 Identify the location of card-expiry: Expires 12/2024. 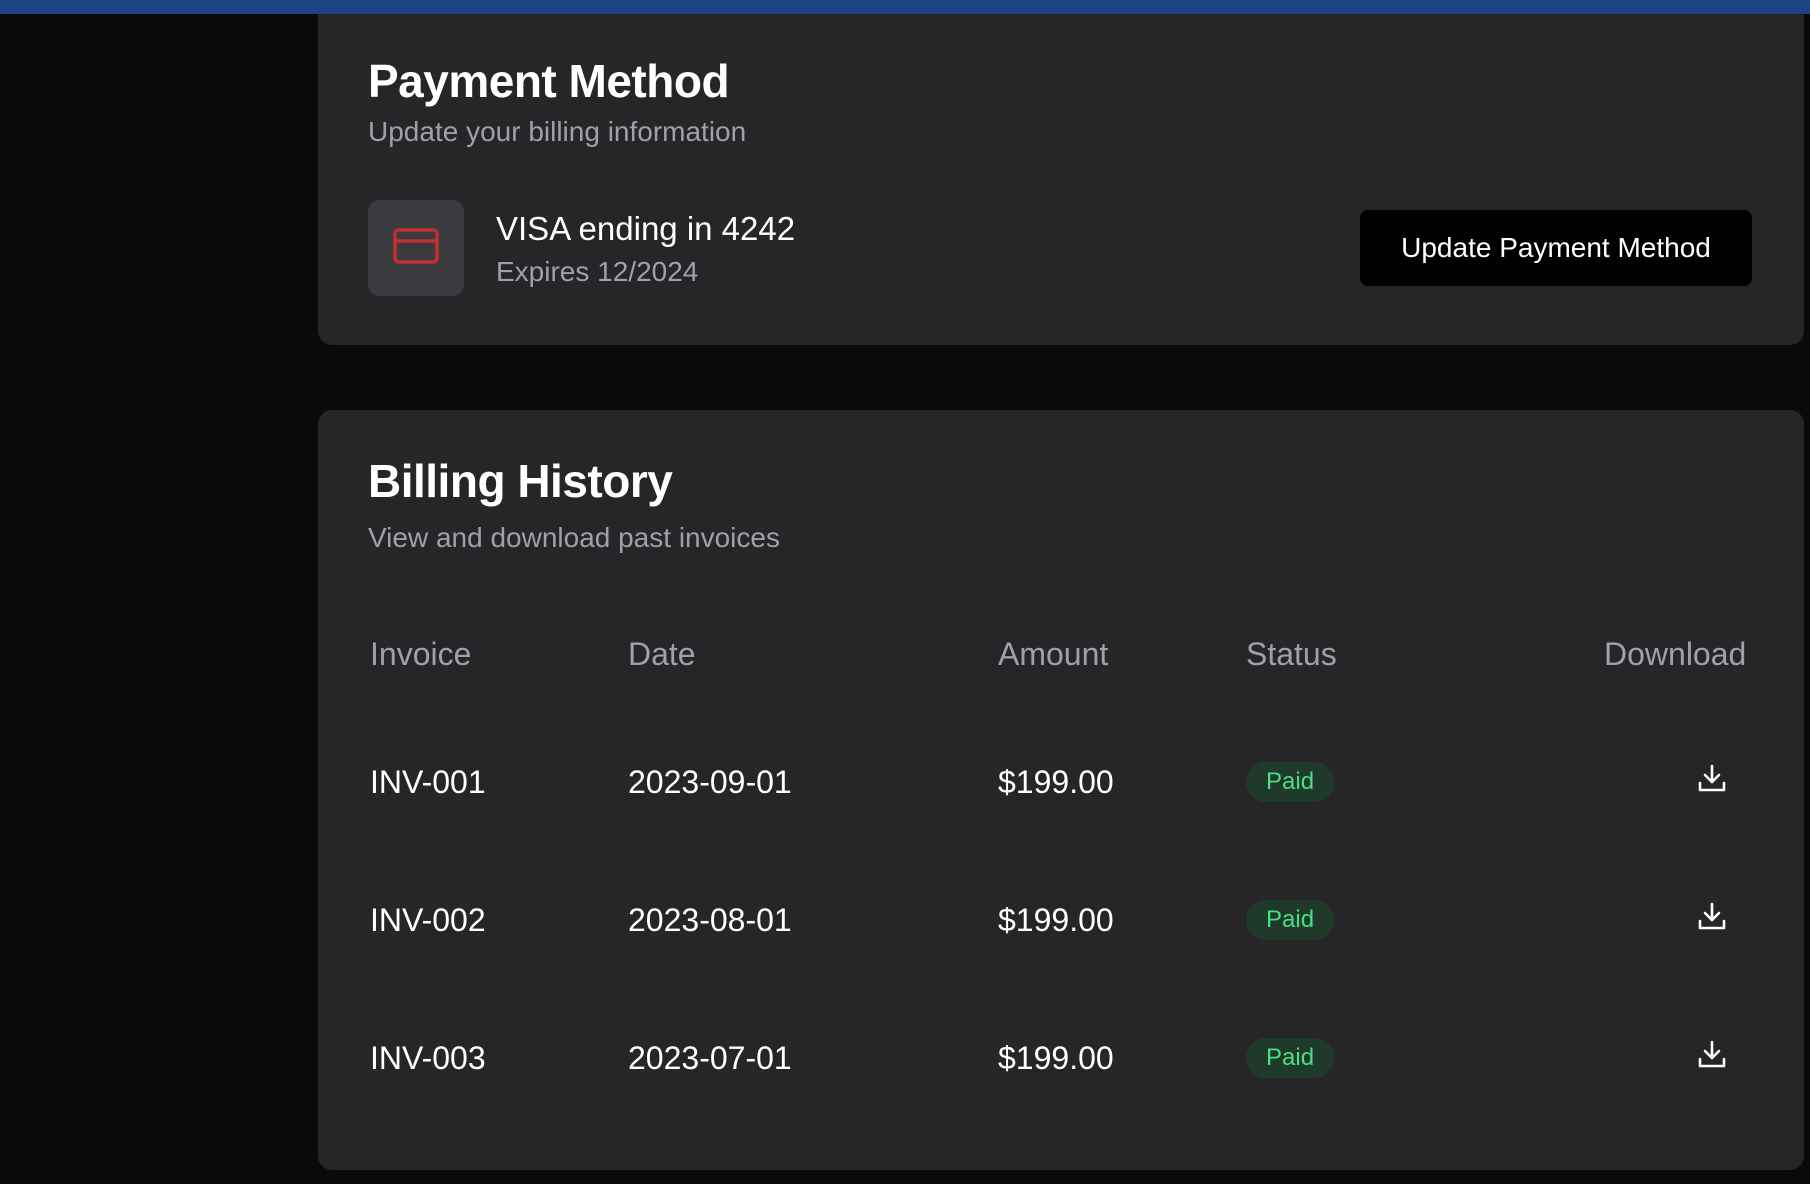
(597, 271).